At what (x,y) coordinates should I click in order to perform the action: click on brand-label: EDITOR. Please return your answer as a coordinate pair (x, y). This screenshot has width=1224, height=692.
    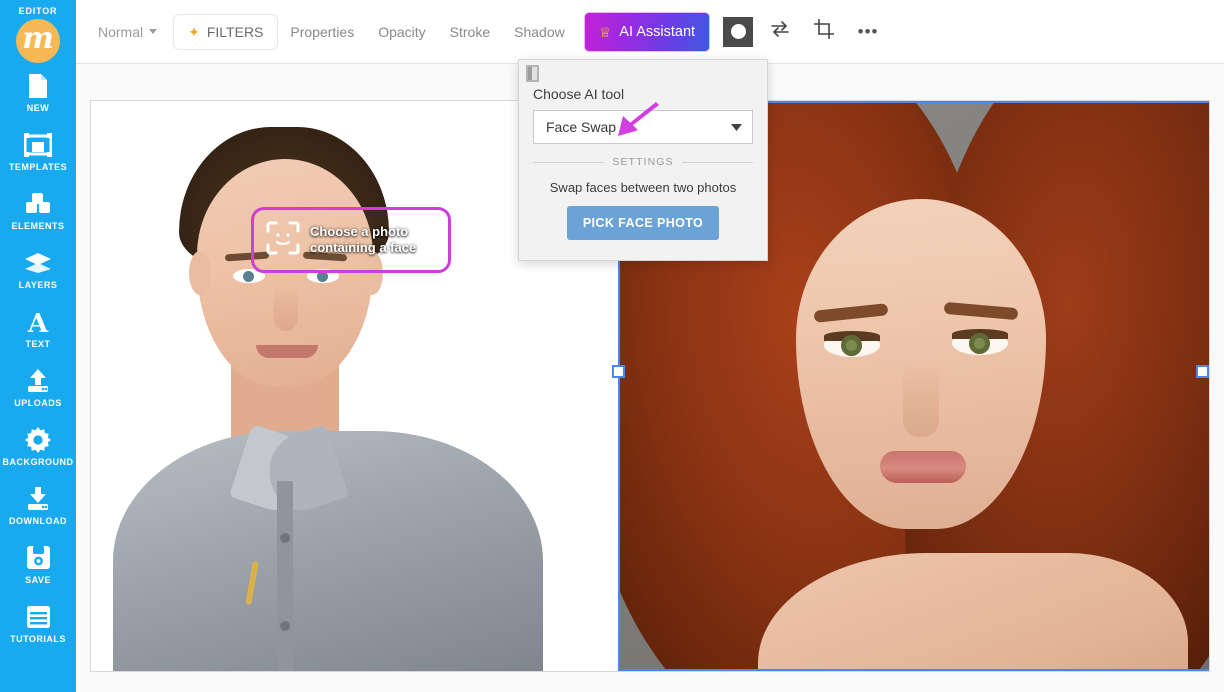
    Looking at the image, I should click on (38, 11).